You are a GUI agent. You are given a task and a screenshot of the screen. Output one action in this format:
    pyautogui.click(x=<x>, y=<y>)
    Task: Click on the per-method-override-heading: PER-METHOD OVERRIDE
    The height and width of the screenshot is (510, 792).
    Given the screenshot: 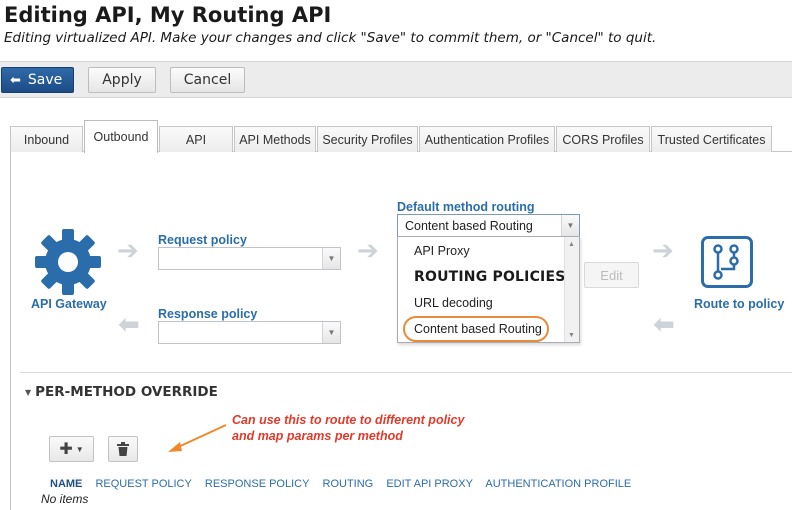 What is the action you would take?
    pyautogui.click(x=126, y=392)
    